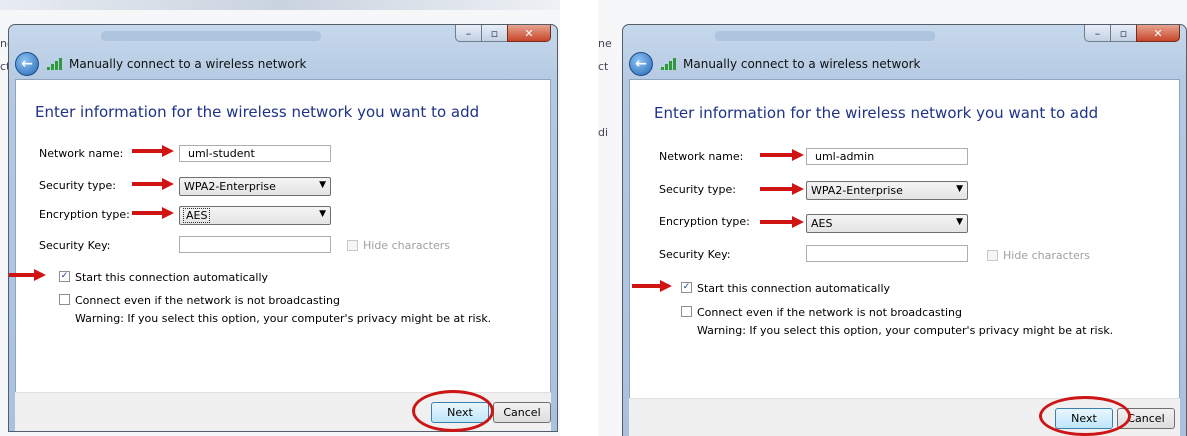  What do you see at coordinates (280, 5) in the screenshot?
I see `background-window-strip` at bounding box center [280, 5].